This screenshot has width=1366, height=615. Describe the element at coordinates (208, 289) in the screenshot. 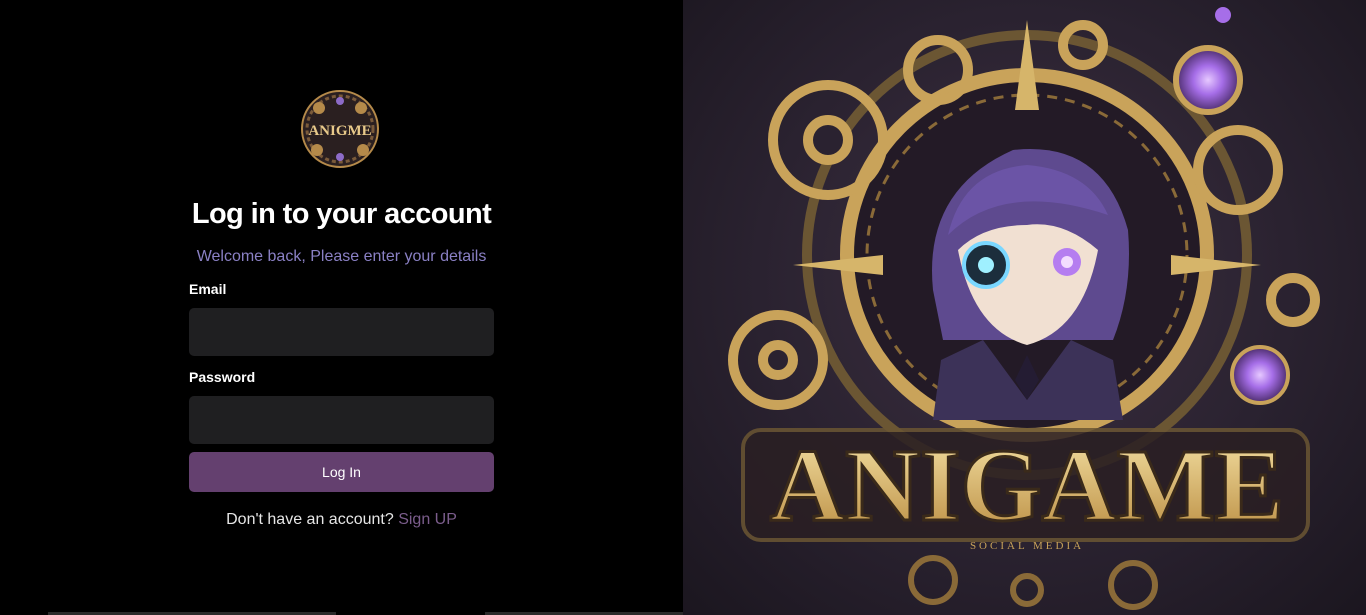

I see `email-label: Email` at that location.